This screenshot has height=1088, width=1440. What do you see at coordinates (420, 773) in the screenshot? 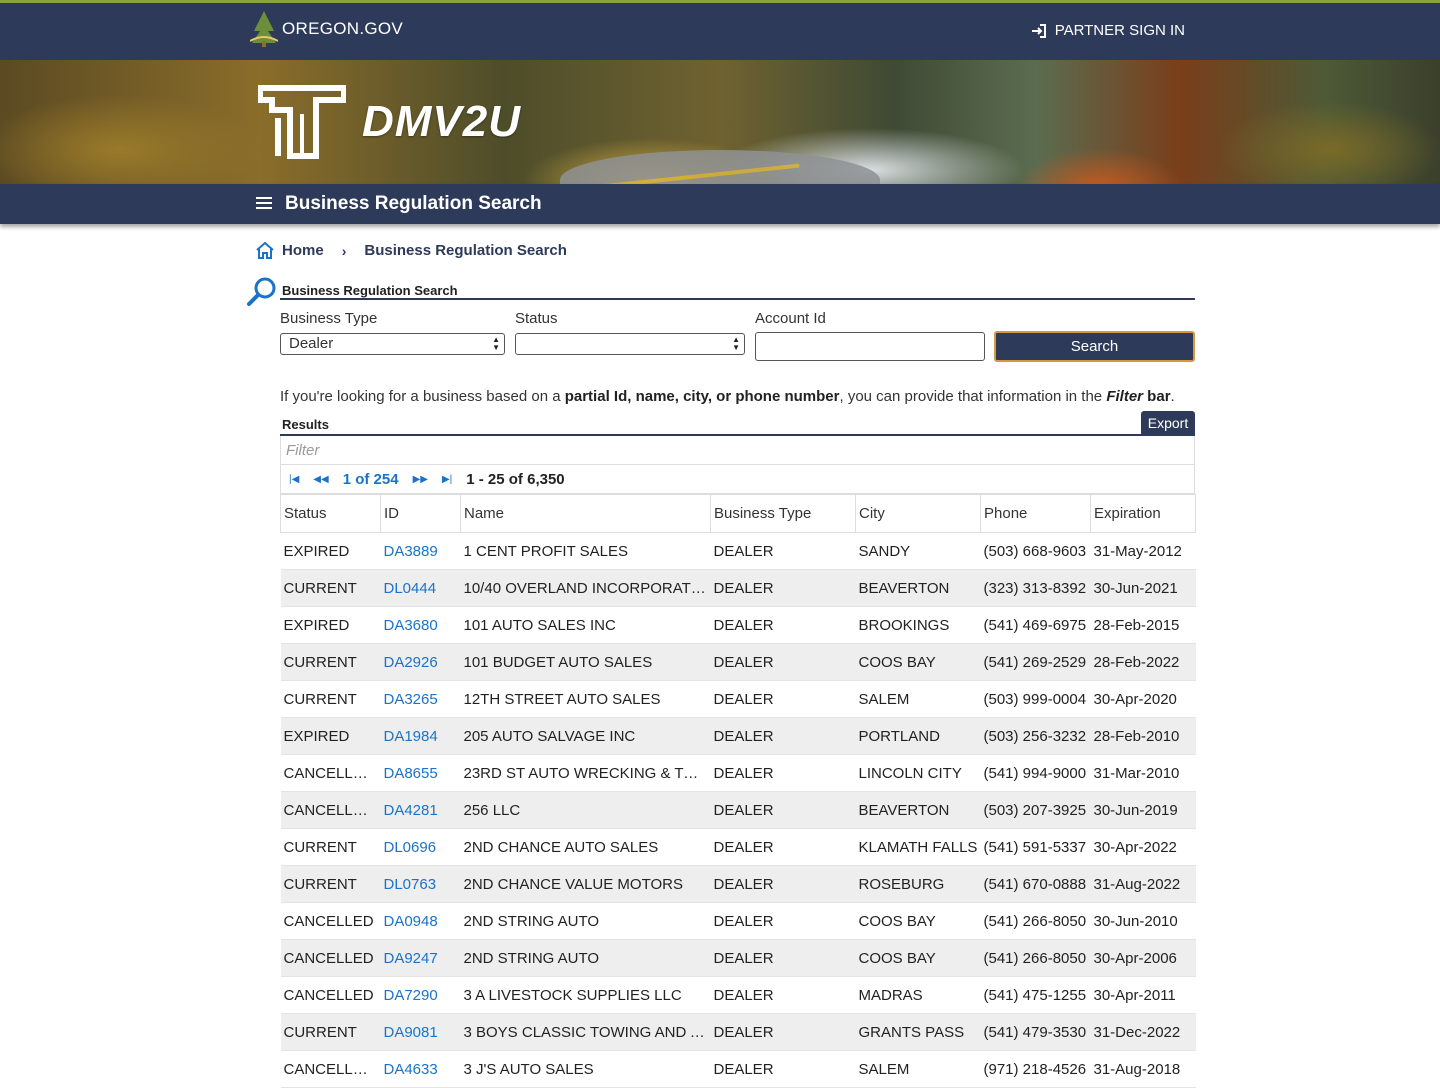
I see `cell-id: DA8655` at bounding box center [420, 773].